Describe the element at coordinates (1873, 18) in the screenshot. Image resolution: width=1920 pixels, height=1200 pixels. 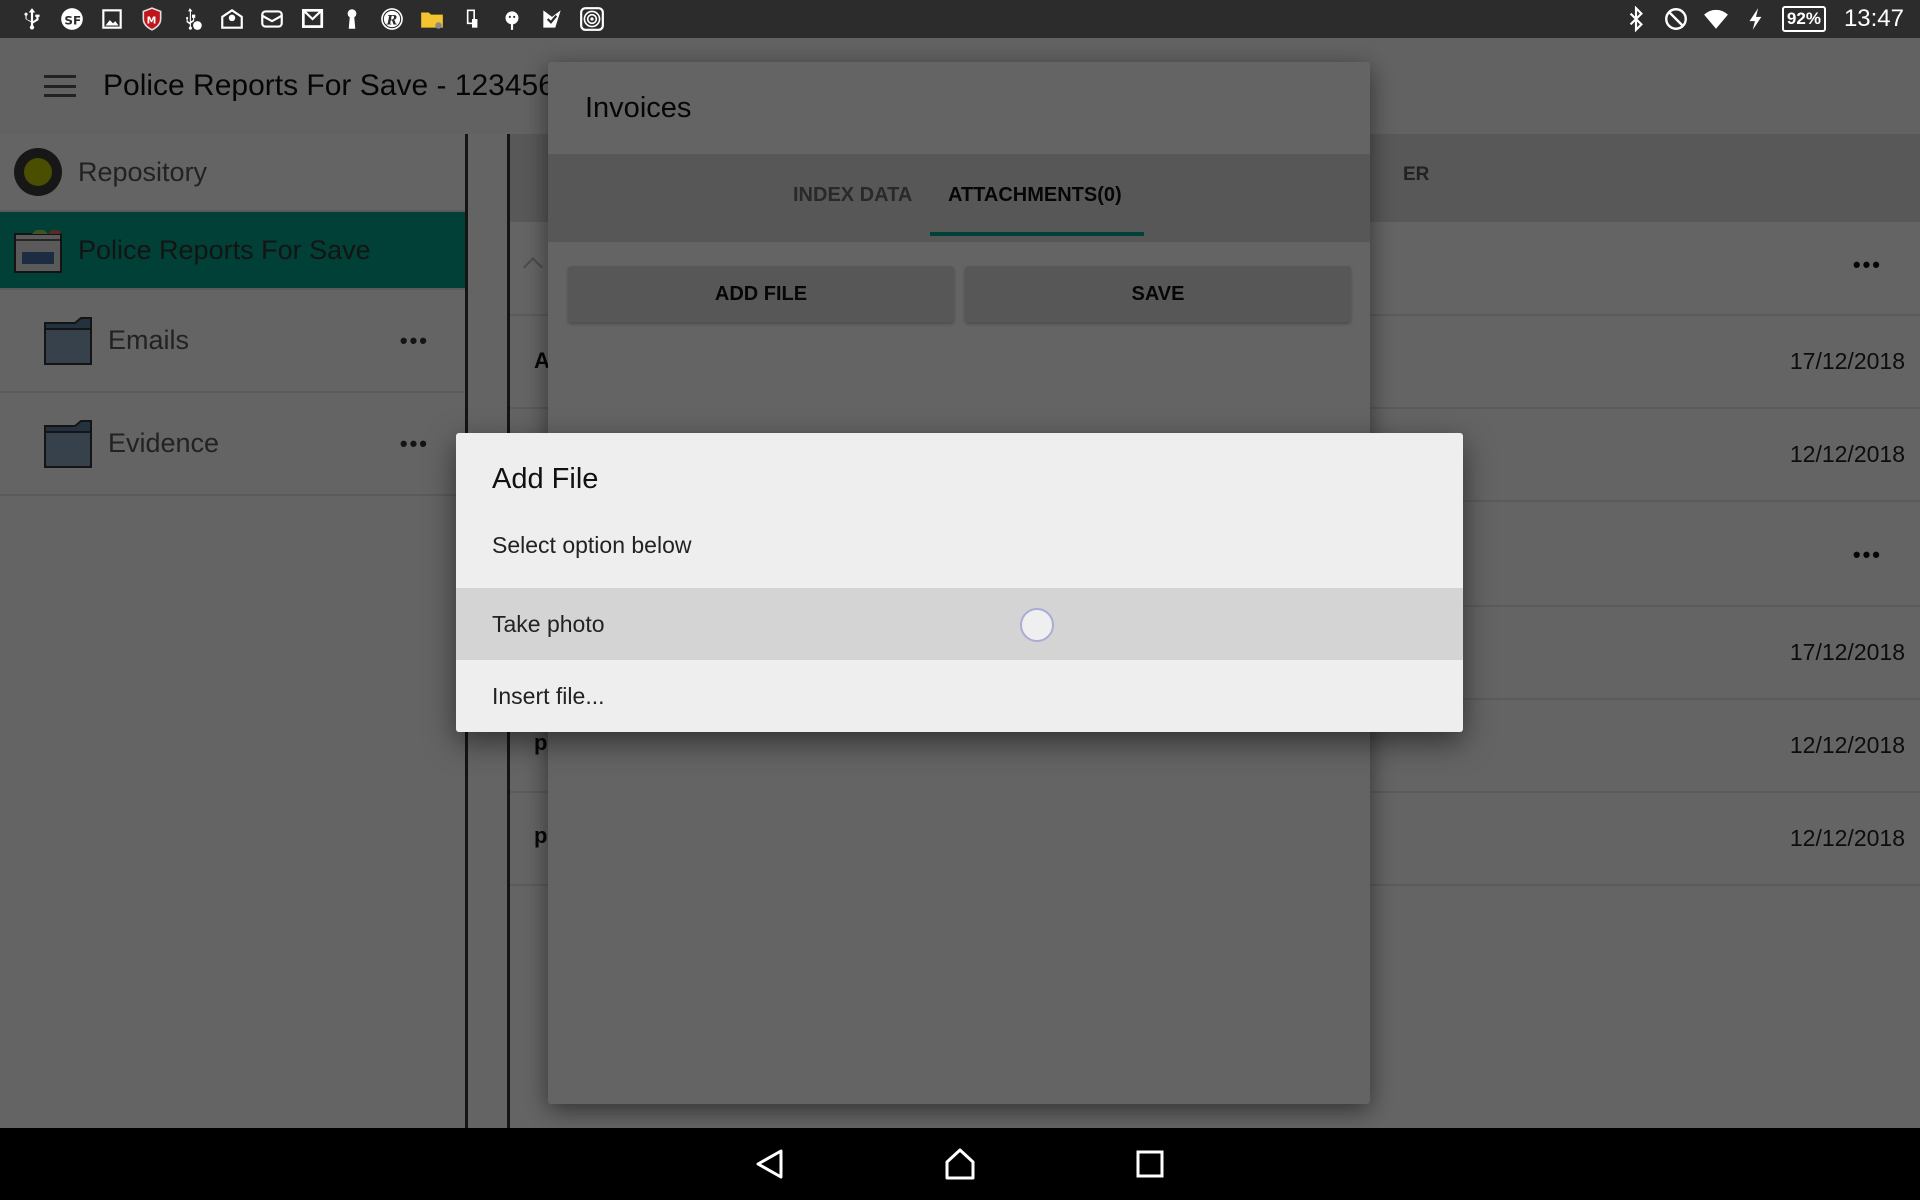
I see `clock: 13:47` at that location.